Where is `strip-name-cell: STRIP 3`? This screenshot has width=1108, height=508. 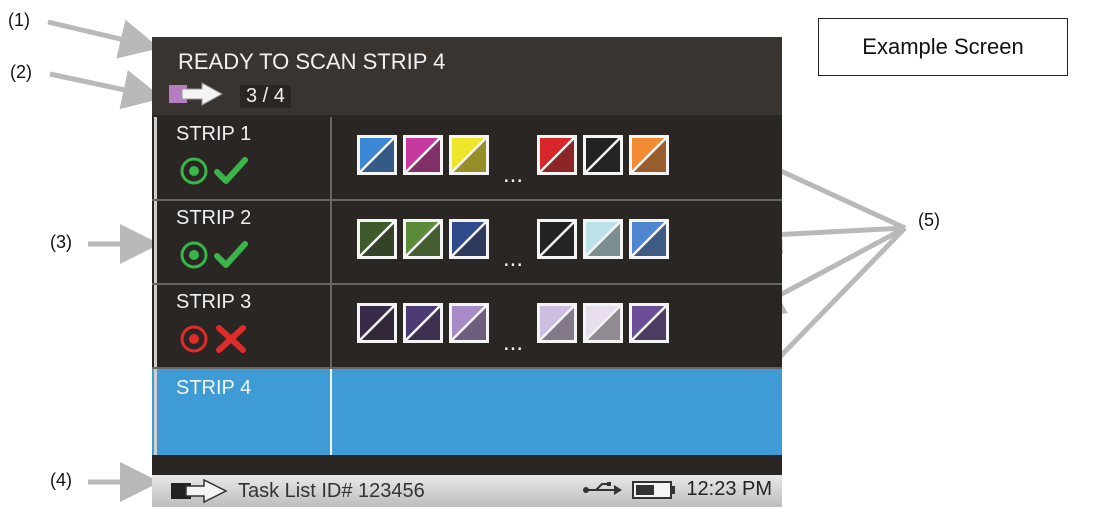 strip-name-cell: STRIP 3 is located at coordinates (246, 326).